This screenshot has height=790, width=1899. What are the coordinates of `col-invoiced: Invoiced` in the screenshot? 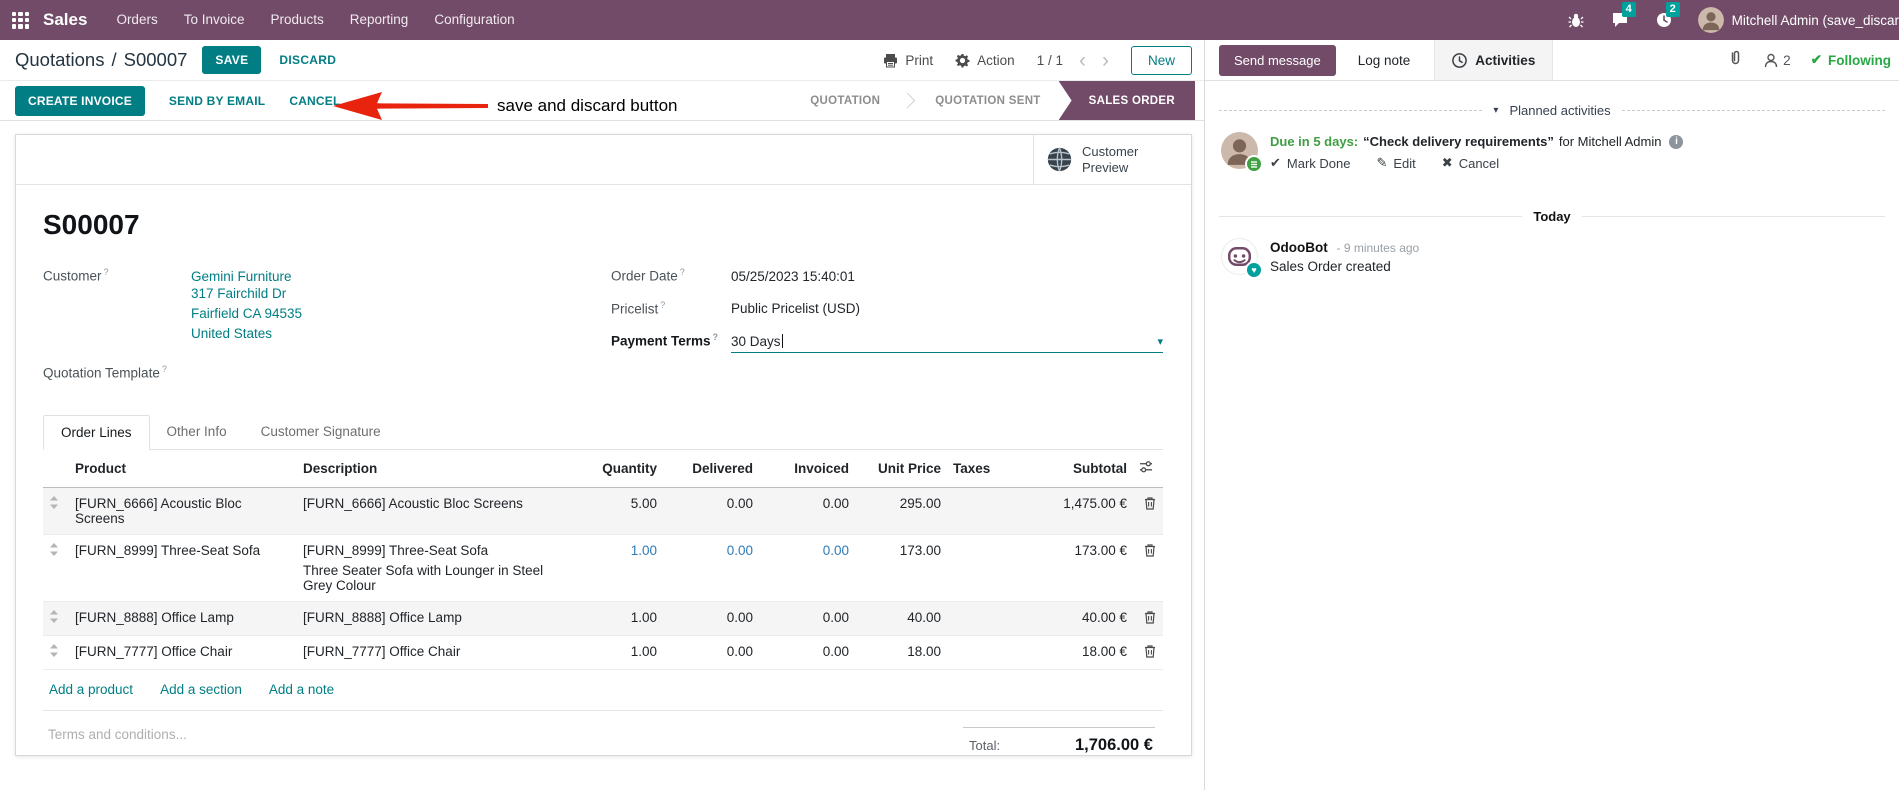 It's located at (807, 468).